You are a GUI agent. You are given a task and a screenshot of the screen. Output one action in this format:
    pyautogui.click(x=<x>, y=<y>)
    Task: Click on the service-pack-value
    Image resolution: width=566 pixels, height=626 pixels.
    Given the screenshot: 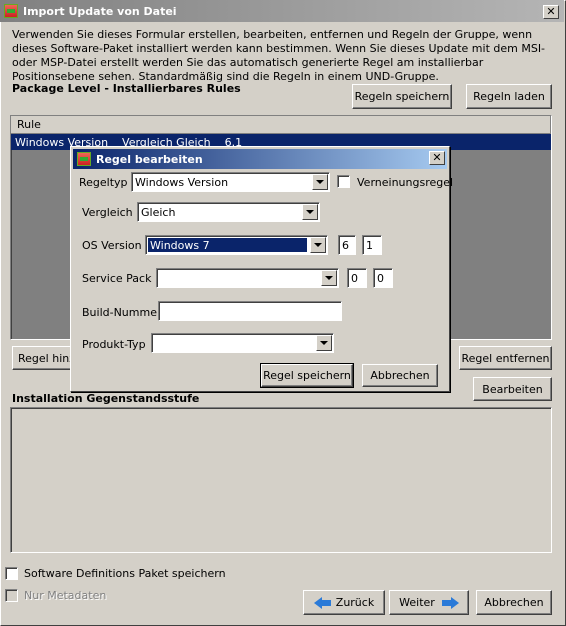 What is the action you would take?
    pyautogui.click(x=238, y=278)
    